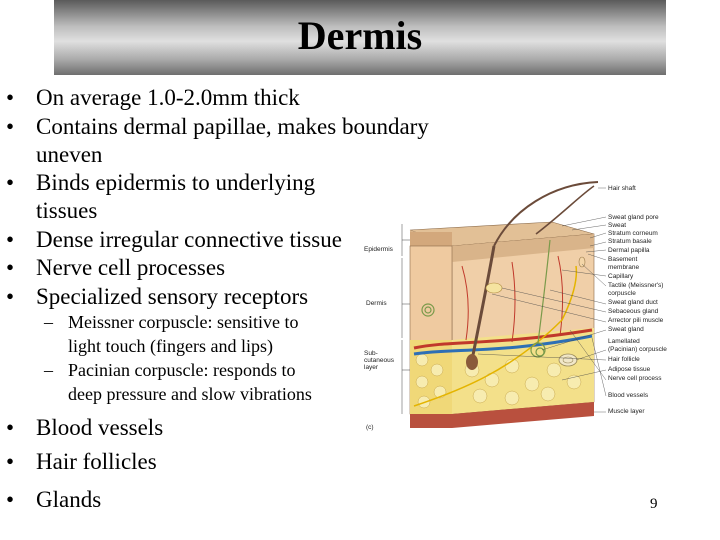 The image size is (720, 540). What do you see at coordinates (371, 367) in the screenshot?
I see `label-subcutaneous-3: layer` at bounding box center [371, 367].